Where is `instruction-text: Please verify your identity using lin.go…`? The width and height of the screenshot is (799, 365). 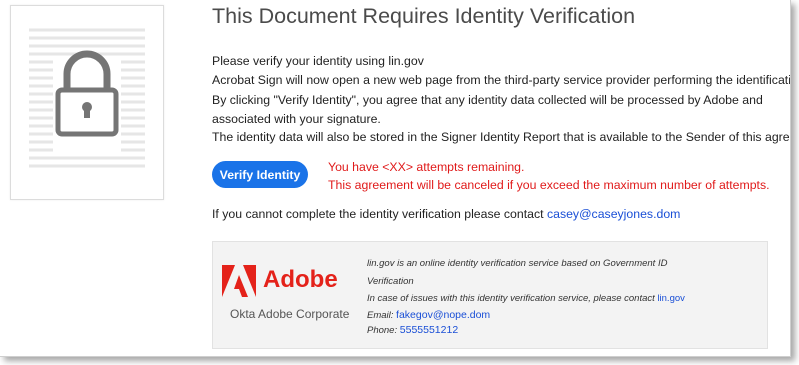
instruction-text: Please verify your identity using lin.go… is located at coordinates (318, 61).